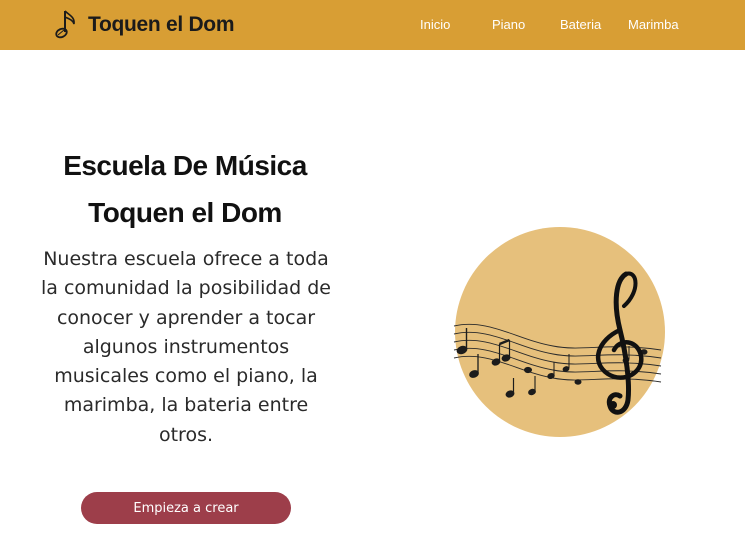  What do you see at coordinates (580, 24) in the screenshot?
I see `nav-link-bateria: Bateria` at bounding box center [580, 24].